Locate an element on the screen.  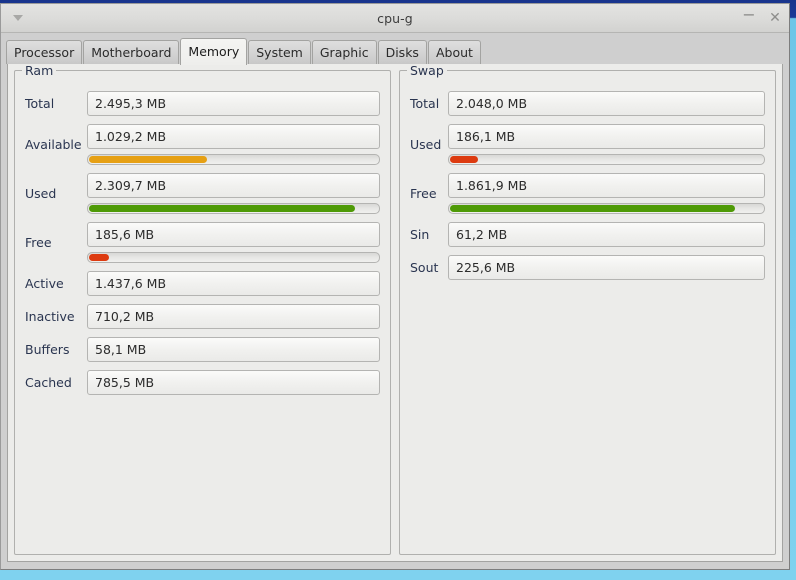
swap-row-free: Free 1.861,9 MB is located at coordinates (587, 193).